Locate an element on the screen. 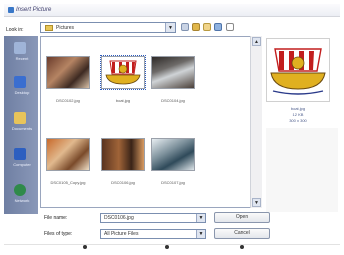 This screenshot has height=255, width=344. viking-ship-icon is located at coordinates (123, 72).